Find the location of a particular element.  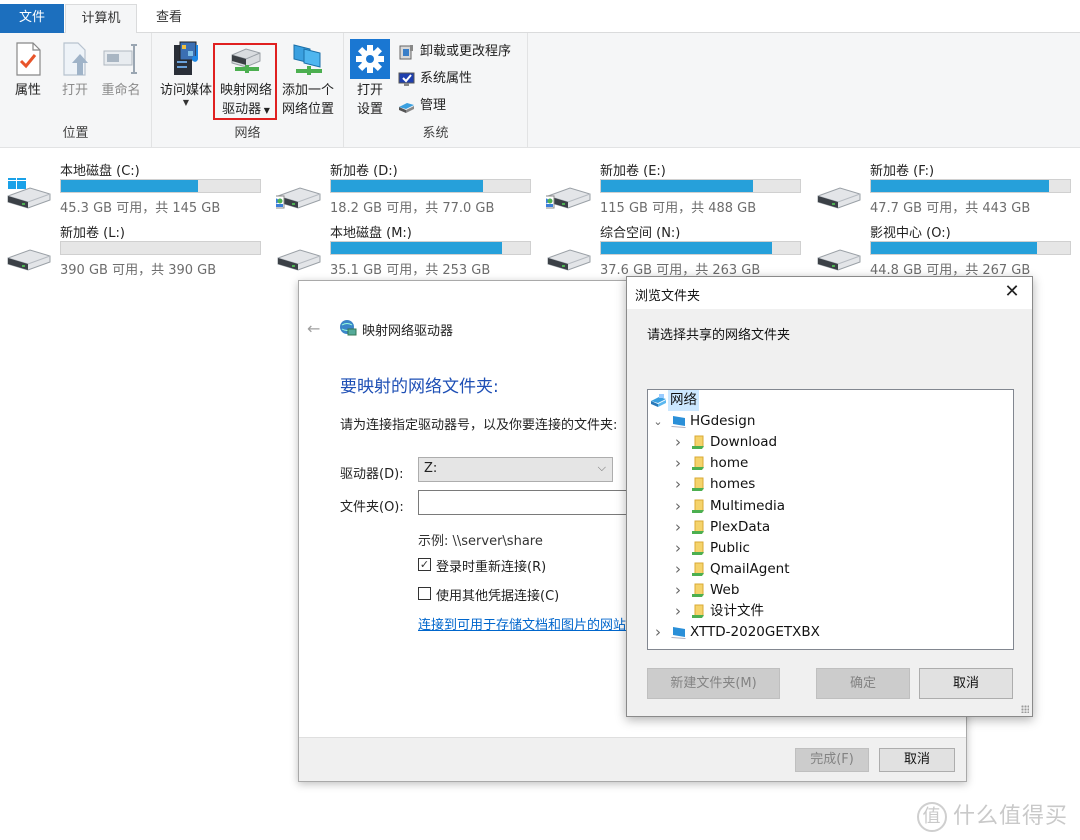

tree-node: › Public is located at coordinates (830, 548).